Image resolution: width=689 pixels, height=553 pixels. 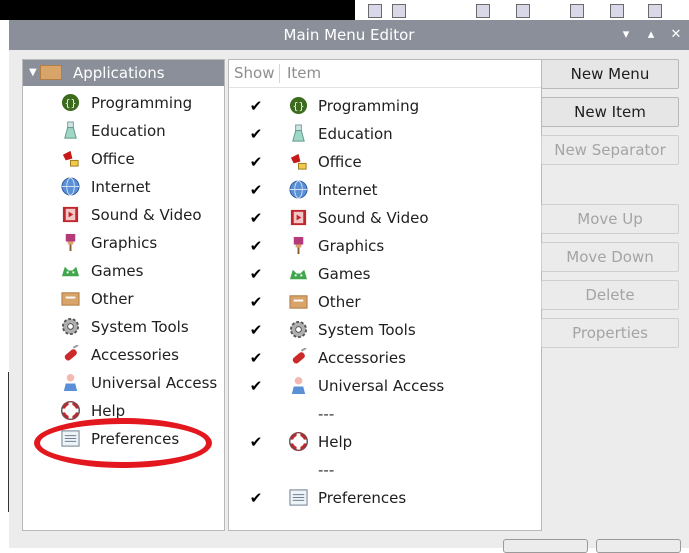 What do you see at coordinates (362, 358) in the screenshot?
I see `list-item-label: Accessories` at bounding box center [362, 358].